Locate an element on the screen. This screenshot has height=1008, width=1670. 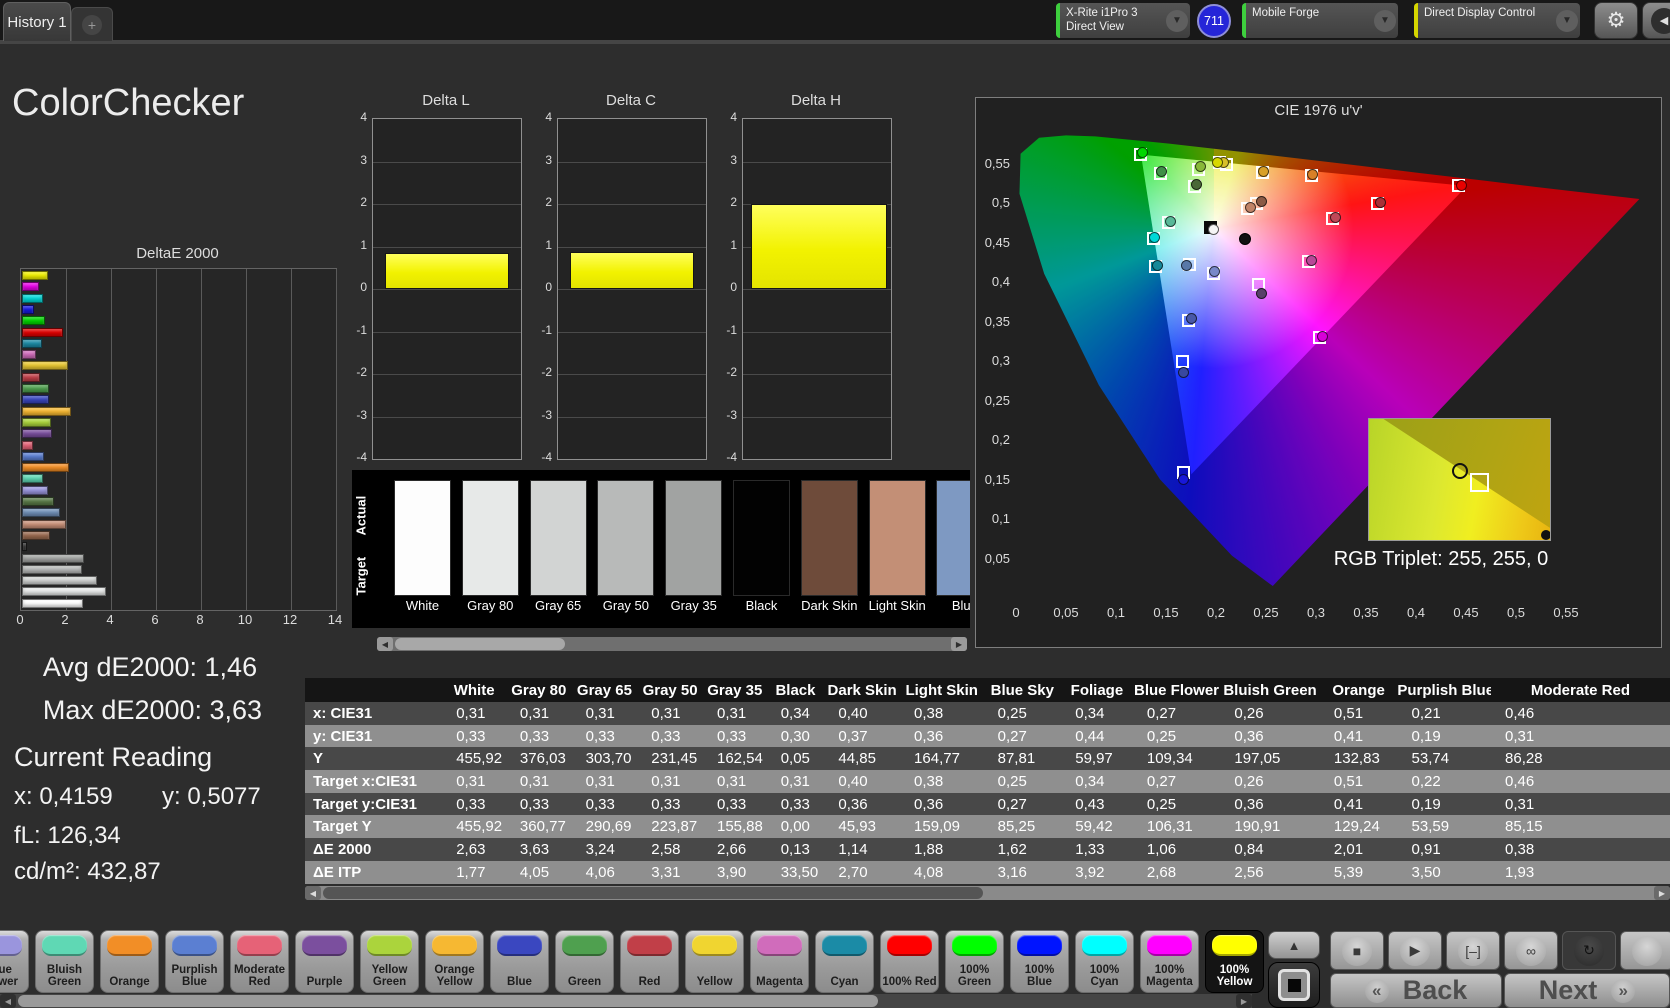
inset-measured-point is located at coordinates (1460, 470).